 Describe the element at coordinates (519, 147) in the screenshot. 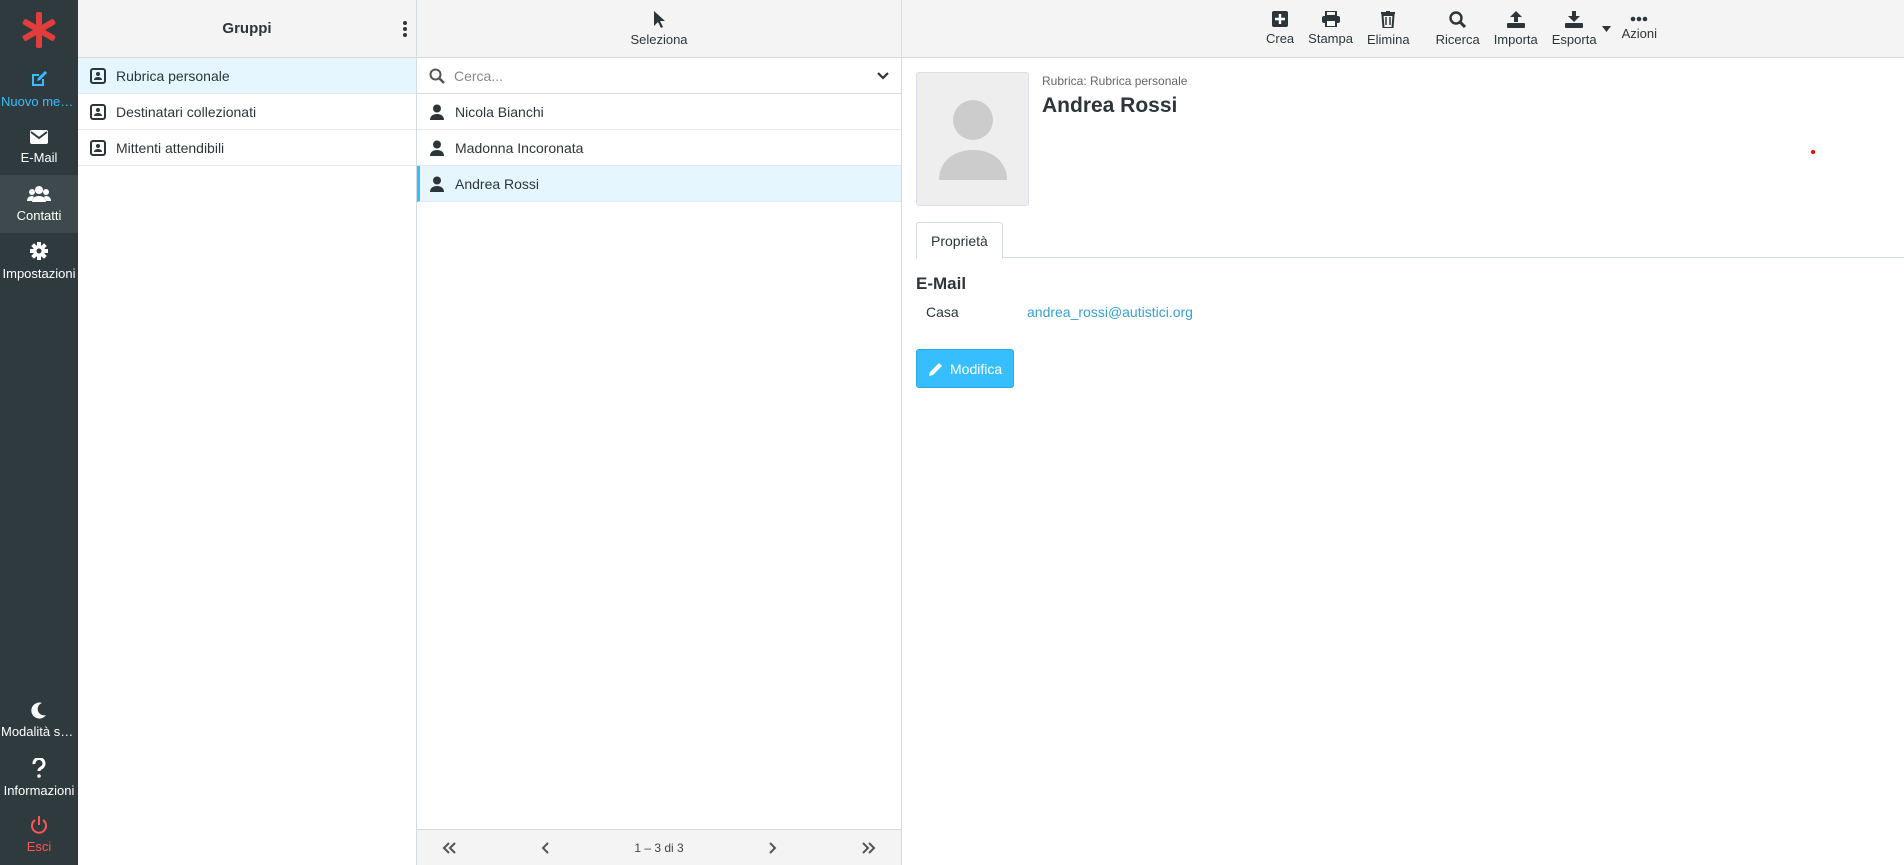

I see `contact-name: Madonna Incoronata` at that location.